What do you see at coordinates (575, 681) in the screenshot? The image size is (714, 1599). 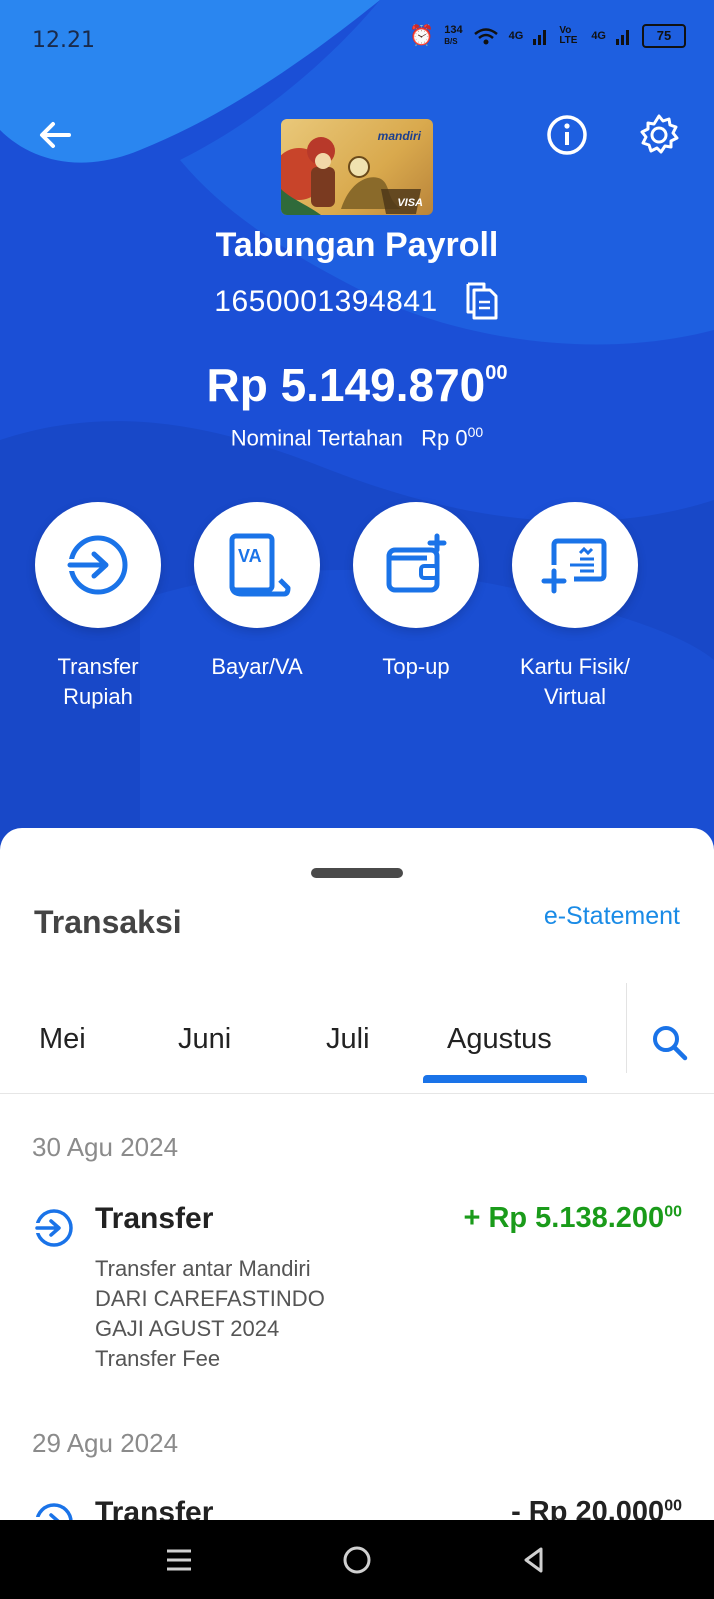 I see `action-label: Kartu Fisik/ Virtual` at bounding box center [575, 681].